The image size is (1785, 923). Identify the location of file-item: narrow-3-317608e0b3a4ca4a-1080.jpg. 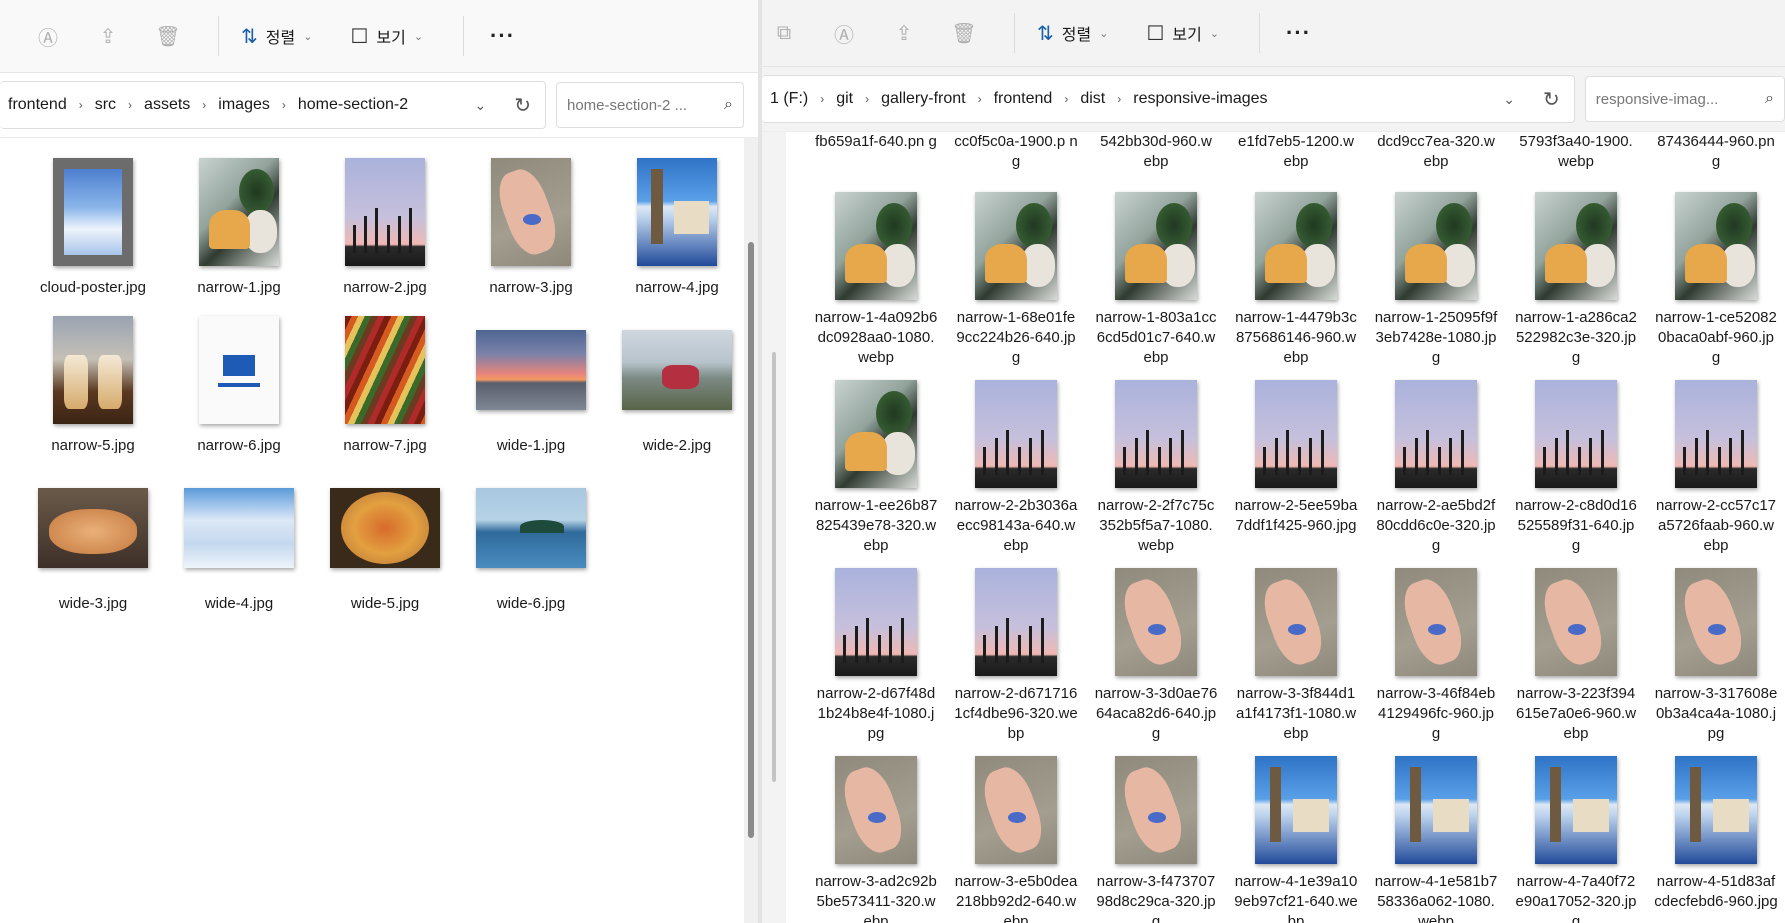
(1715, 650).